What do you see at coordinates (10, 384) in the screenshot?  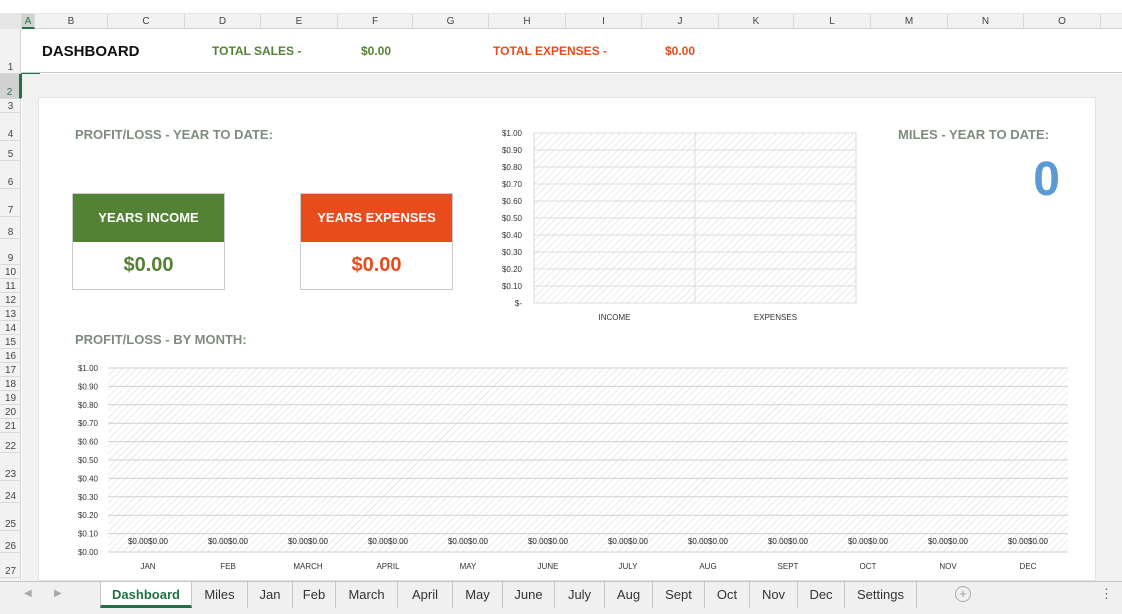 I see `row-header-18: 18` at bounding box center [10, 384].